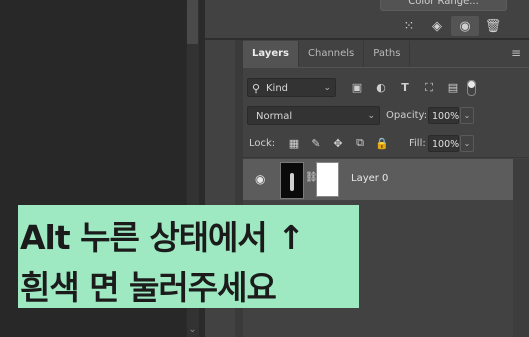 This screenshot has width=529, height=337. Describe the element at coordinates (387, 54) in the screenshot. I see `tab-paths: Paths` at that location.